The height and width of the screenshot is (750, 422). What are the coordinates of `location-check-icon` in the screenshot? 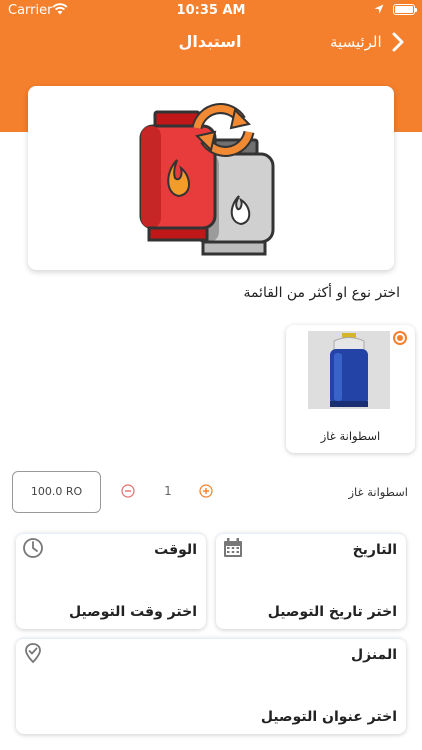 It's located at (33, 653).